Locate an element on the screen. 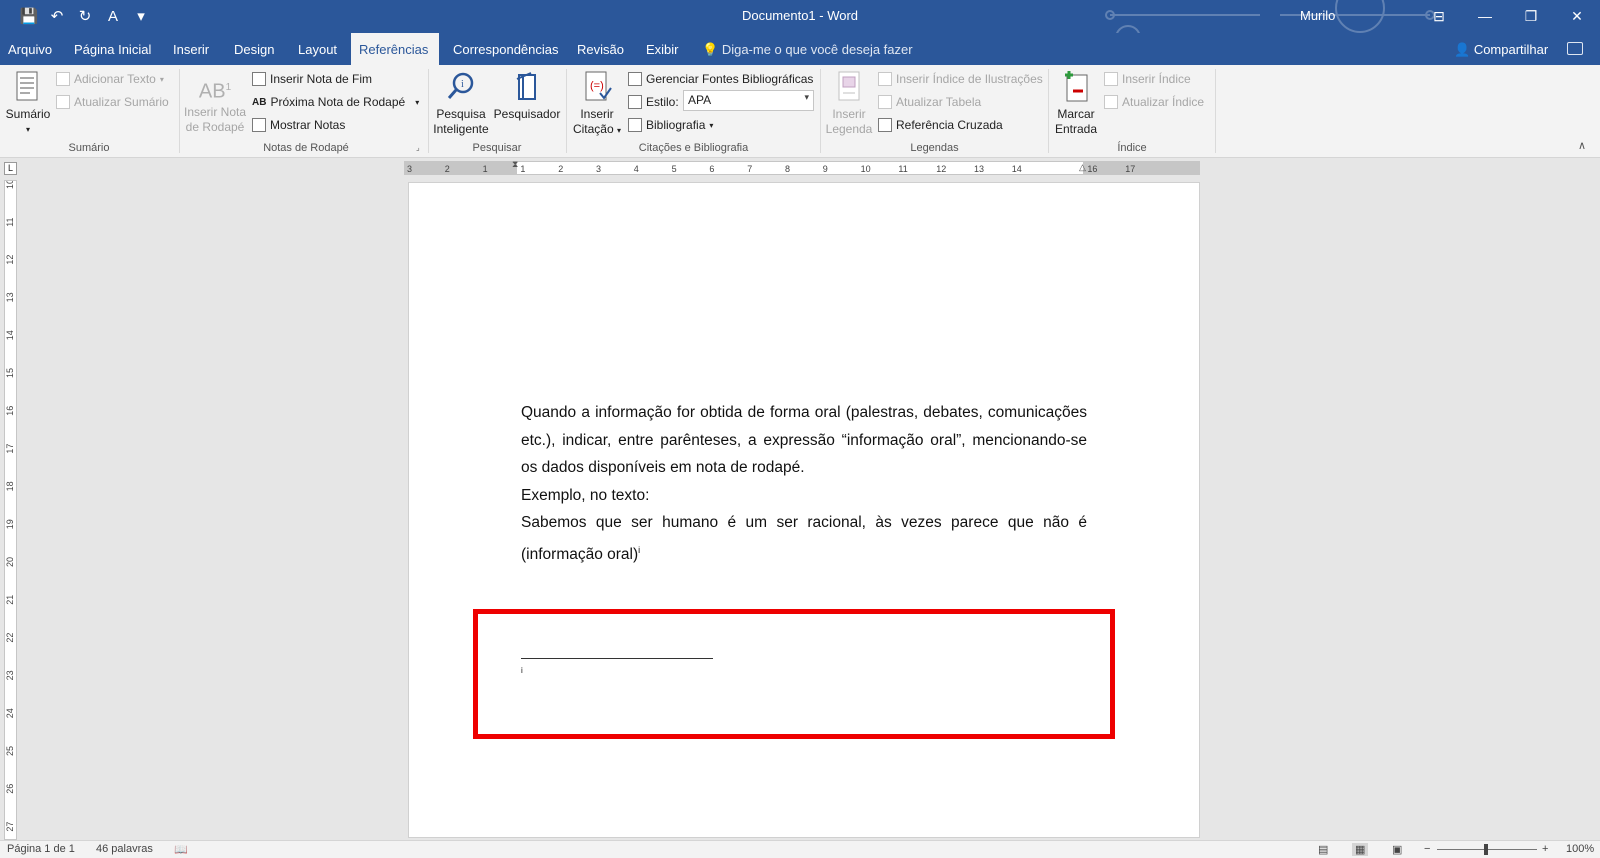 The width and height of the screenshot is (1600, 858). tab-revisao: Revisão is located at coordinates (600, 49).